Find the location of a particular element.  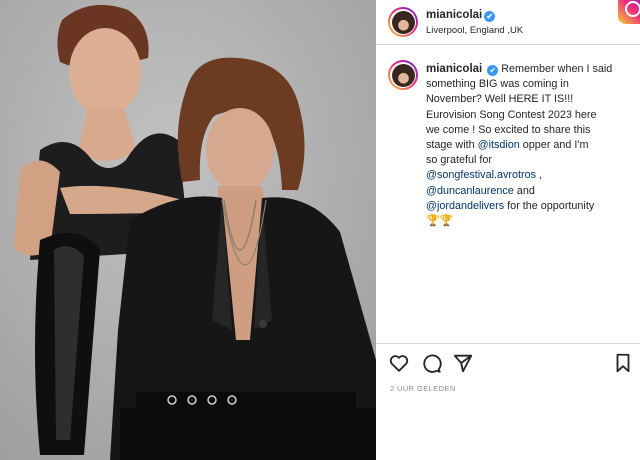

instagram-logo is located at coordinates (629, 12).